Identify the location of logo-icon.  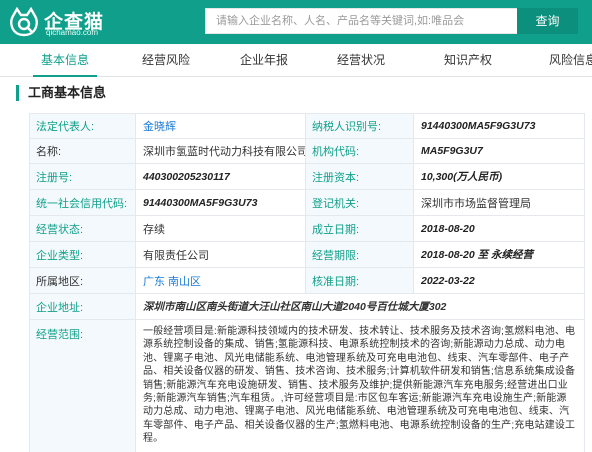
(24, 21).